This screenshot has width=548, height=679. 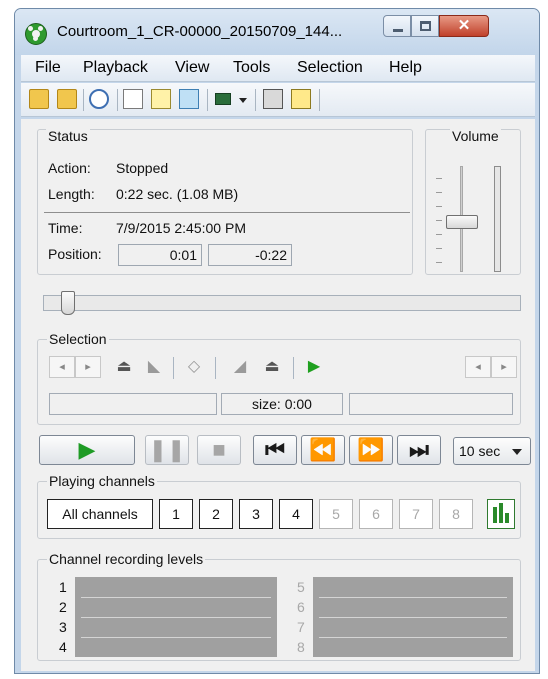 What do you see at coordinates (75, 254) in the screenshot?
I see `position-label: Position:` at bounding box center [75, 254].